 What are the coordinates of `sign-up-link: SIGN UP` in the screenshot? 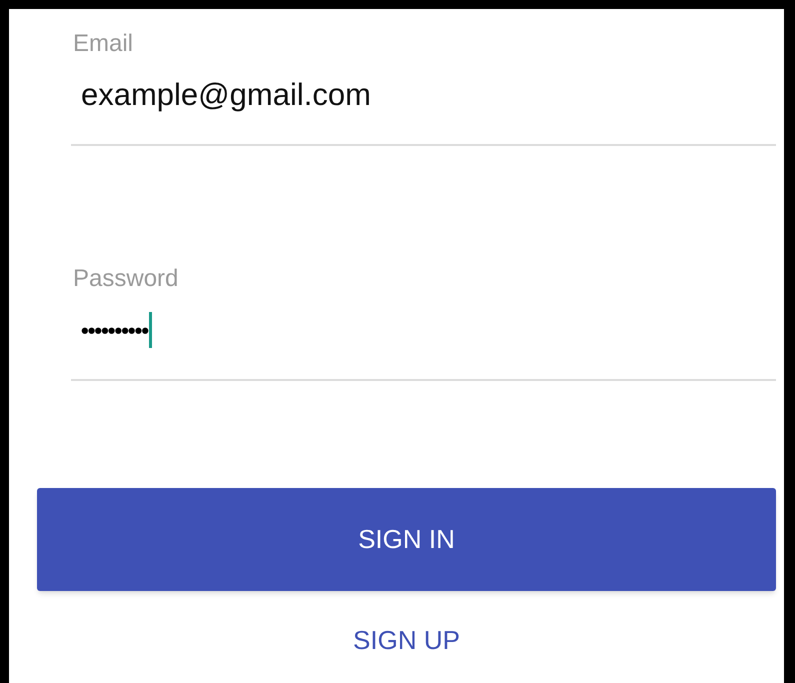 It's located at (406, 640).